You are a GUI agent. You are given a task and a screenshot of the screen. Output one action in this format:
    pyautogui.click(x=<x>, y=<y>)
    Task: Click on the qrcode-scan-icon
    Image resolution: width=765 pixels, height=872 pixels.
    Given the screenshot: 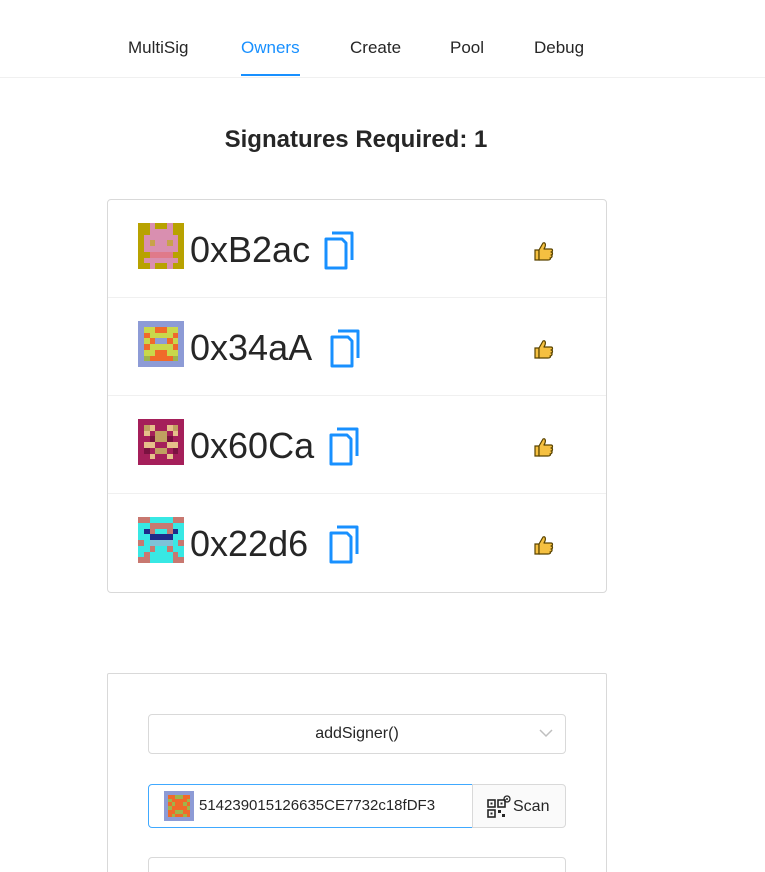 What is the action you would take?
    pyautogui.click(x=499, y=806)
    